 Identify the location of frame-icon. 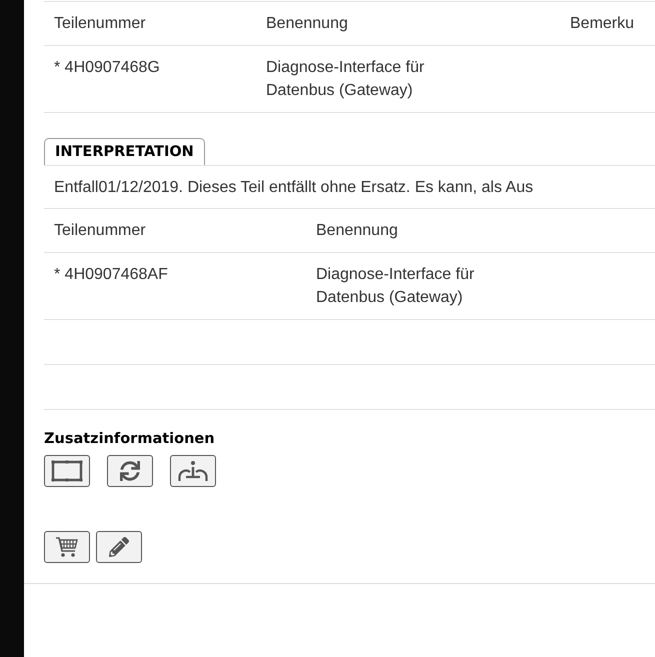
(67, 471).